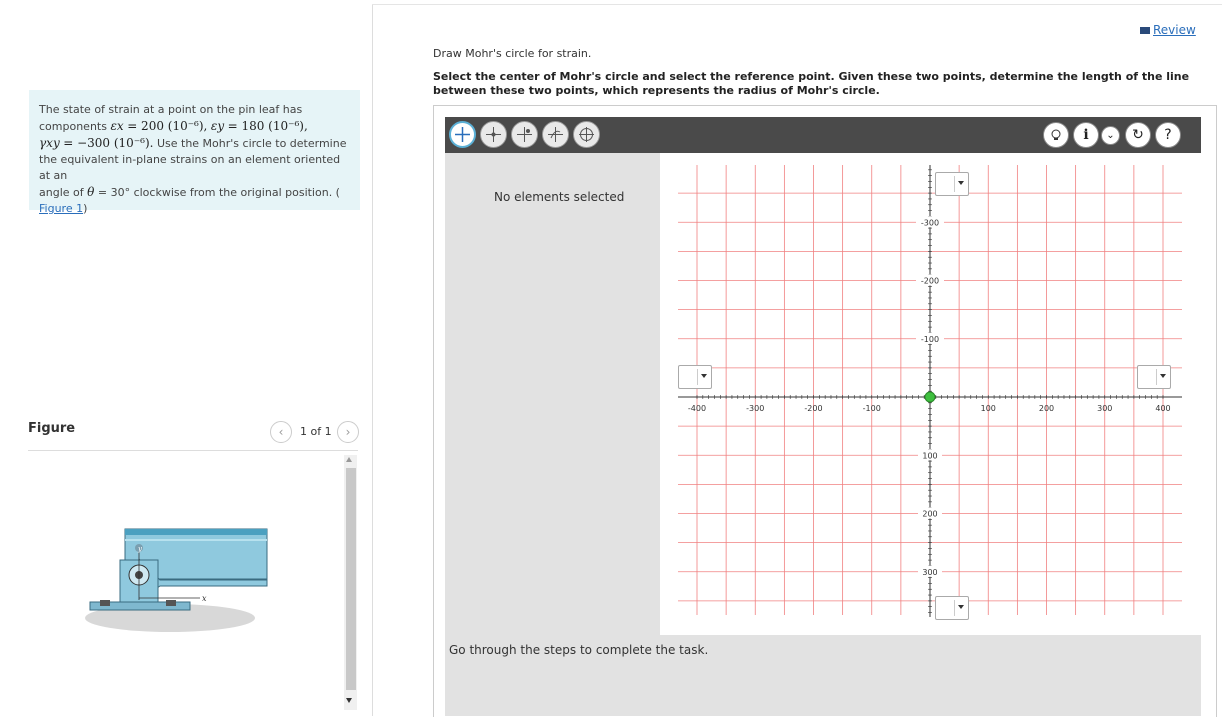  What do you see at coordinates (524, 134) in the screenshot?
I see `reference-point-tool-icon` at bounding box center [524, 134].